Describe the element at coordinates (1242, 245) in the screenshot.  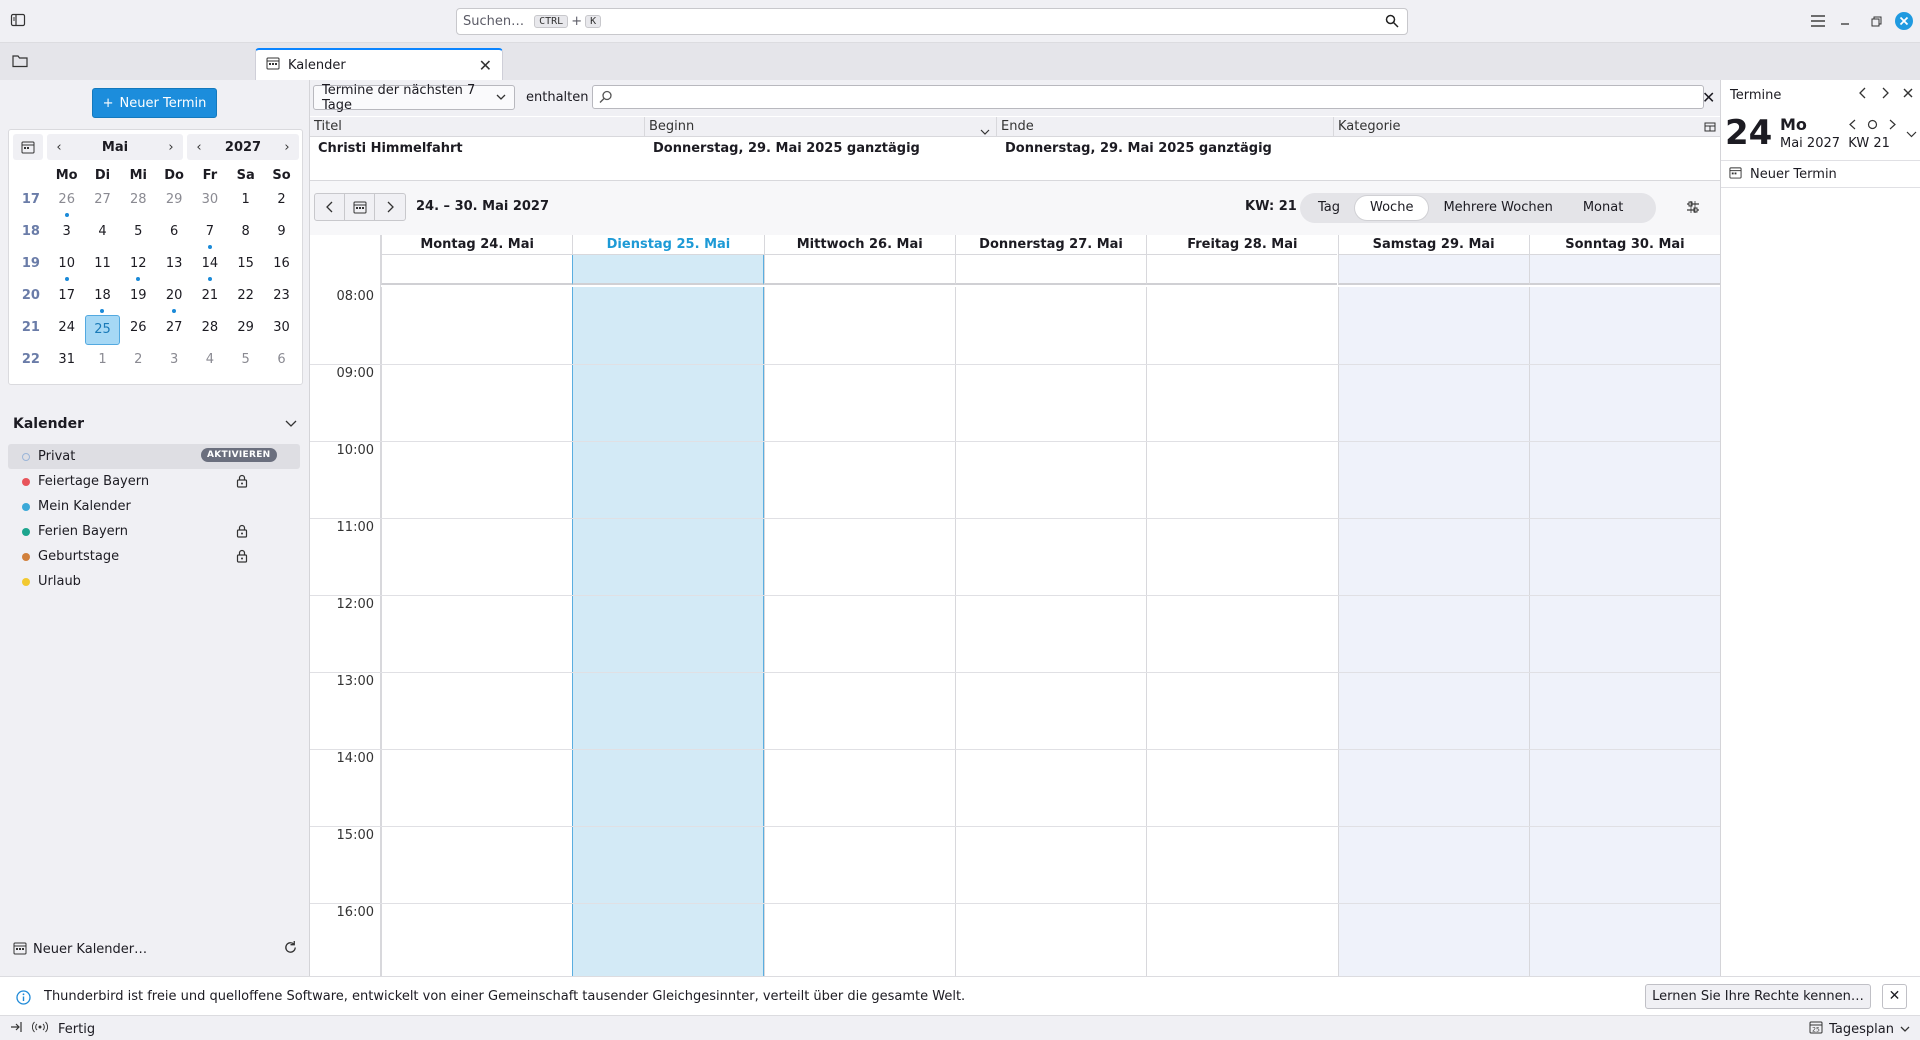
I see `day-header: Freitag 28. Mai` at that location.